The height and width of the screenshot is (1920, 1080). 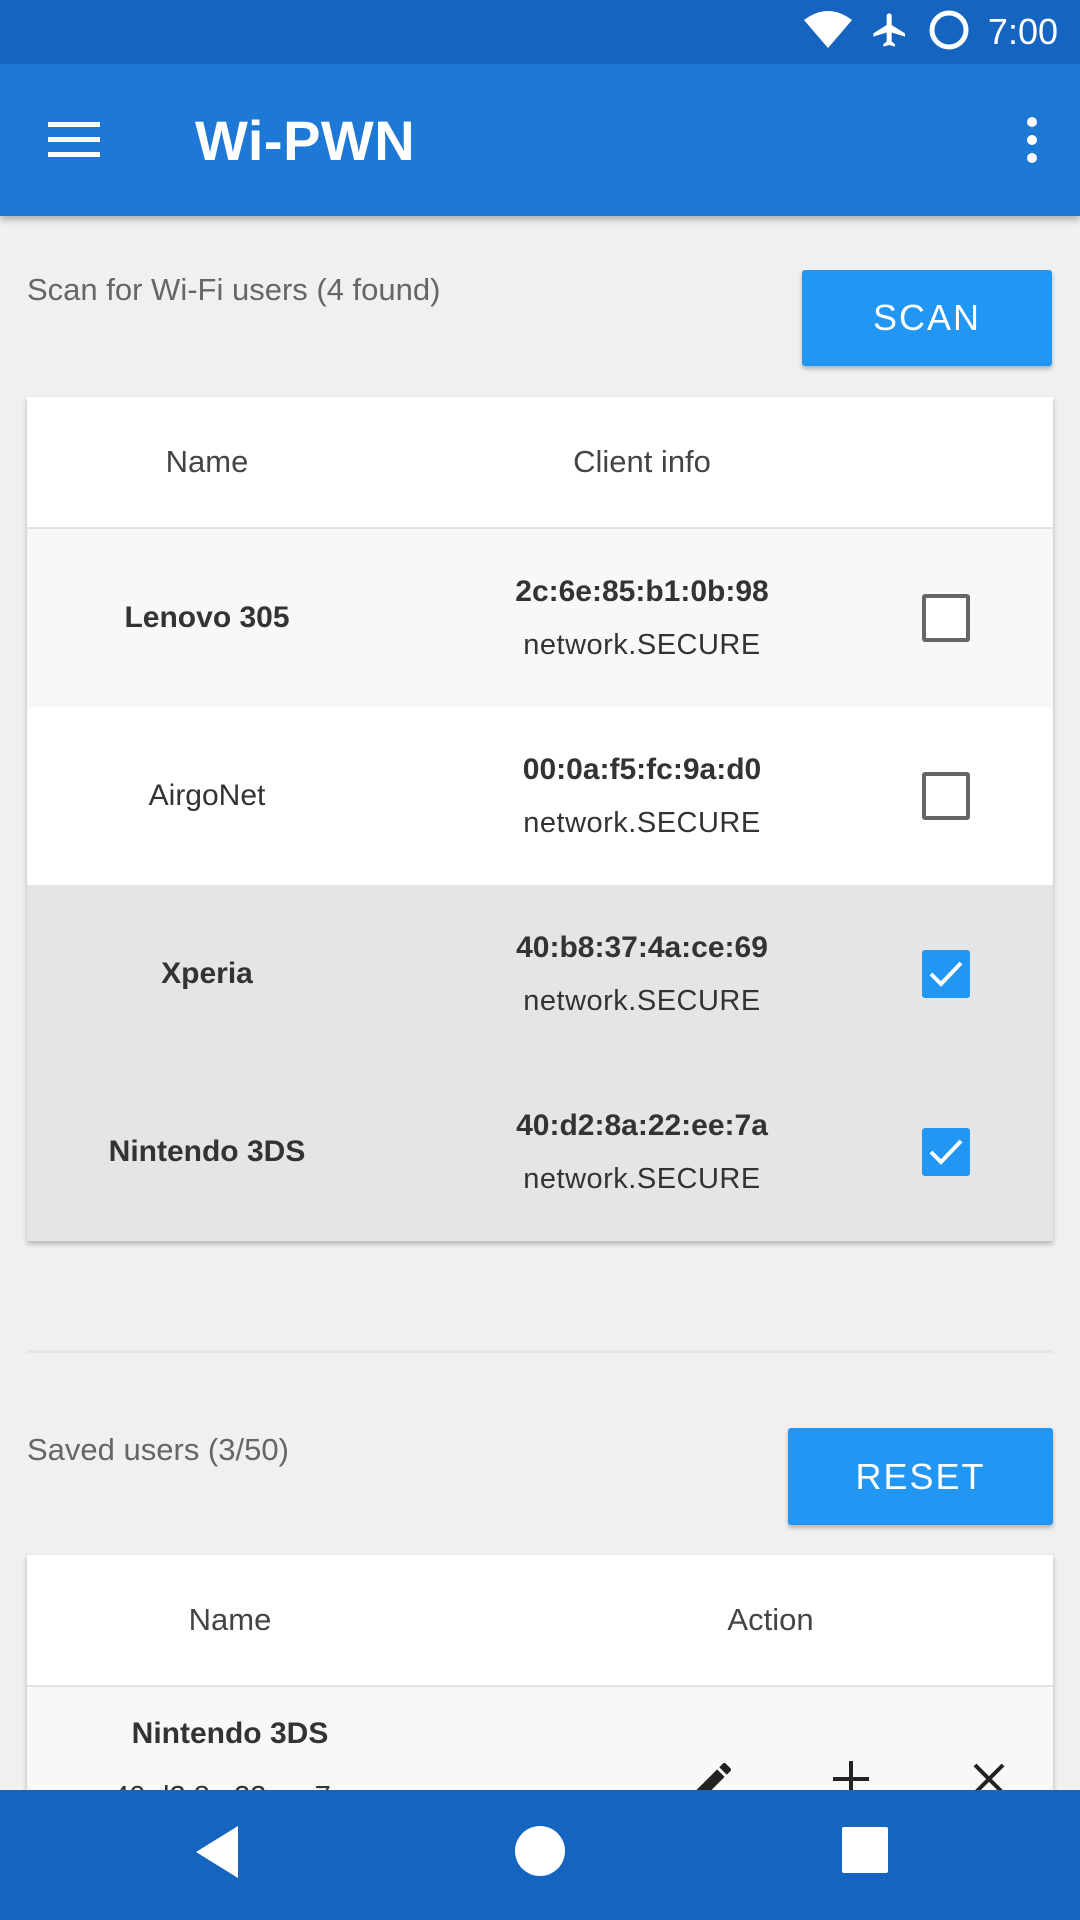 What do you see at coordinates (642, 974) in the screenshot?
I see `client-info: 40:b8:37:4a:ce:69 network.SECURE` at bounding box center [642, 974].